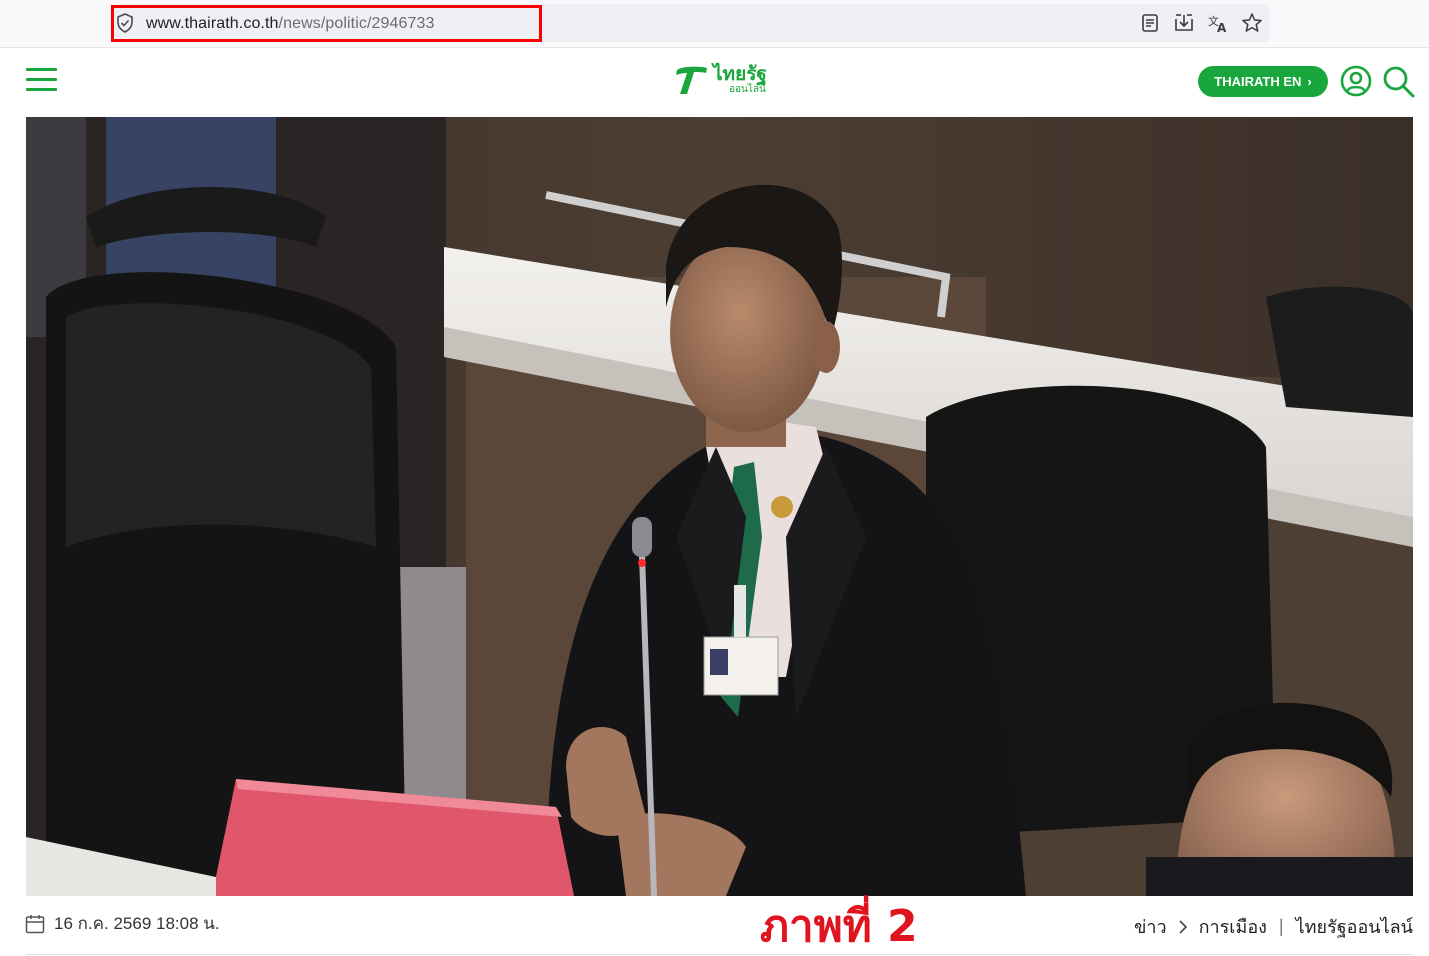 This screenshot has height=956, width=1429. What do you see at coordinates (1258, 81) in the screenshot?
I see `en-button-label: THAIRATH EN` at bounding box center [1258, 81].